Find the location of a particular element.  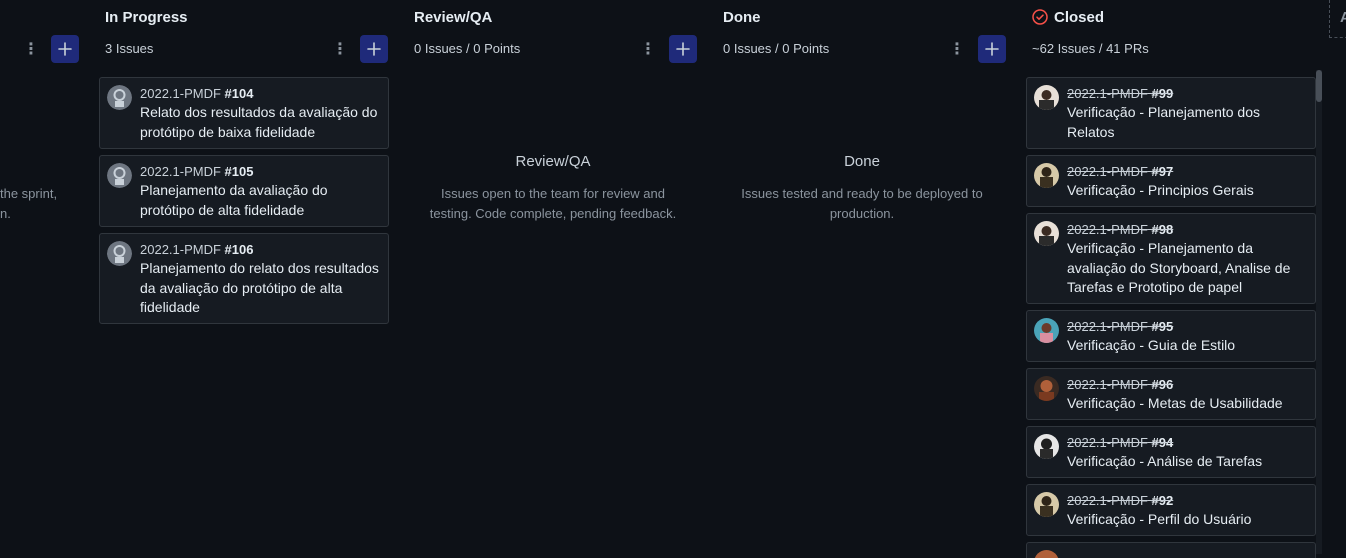

issue-title: Verificação - Principios Gerais is located at coordinates (1187, 191).